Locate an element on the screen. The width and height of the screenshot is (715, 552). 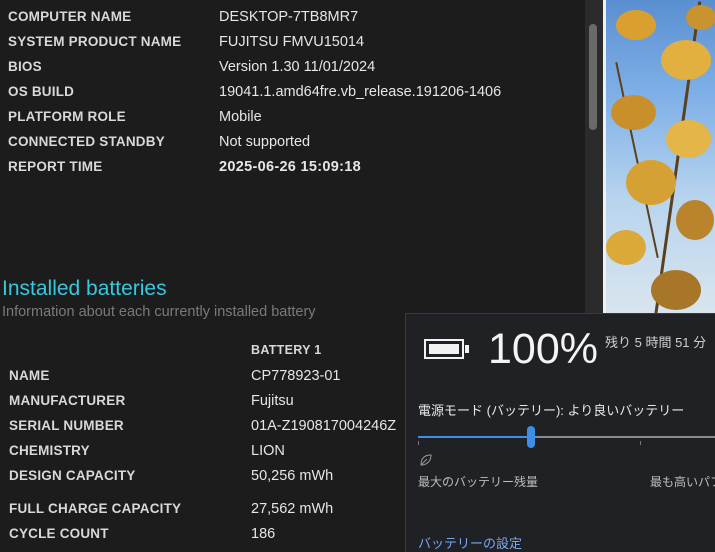
battery-settings-link: バッテリーの設定 is located at coordinates (470, 542).